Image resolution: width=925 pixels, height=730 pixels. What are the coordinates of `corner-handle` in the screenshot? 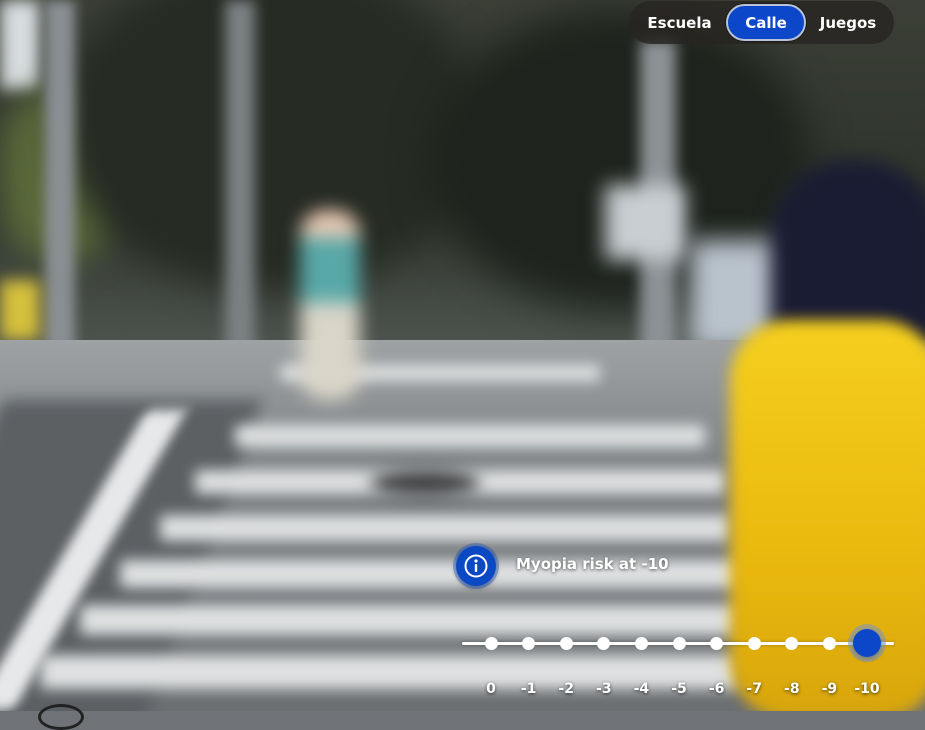 It's located at (61, 717).